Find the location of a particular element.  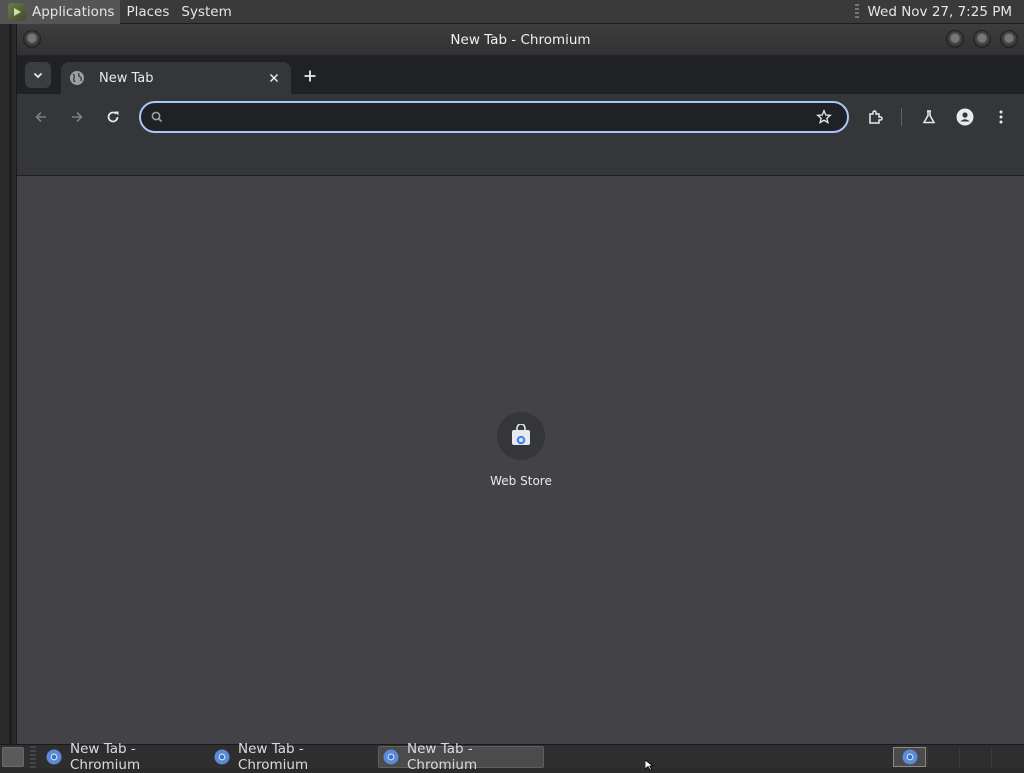

taskbar-item-active: New Tab - Chromium is located at coordinates (461, 757).